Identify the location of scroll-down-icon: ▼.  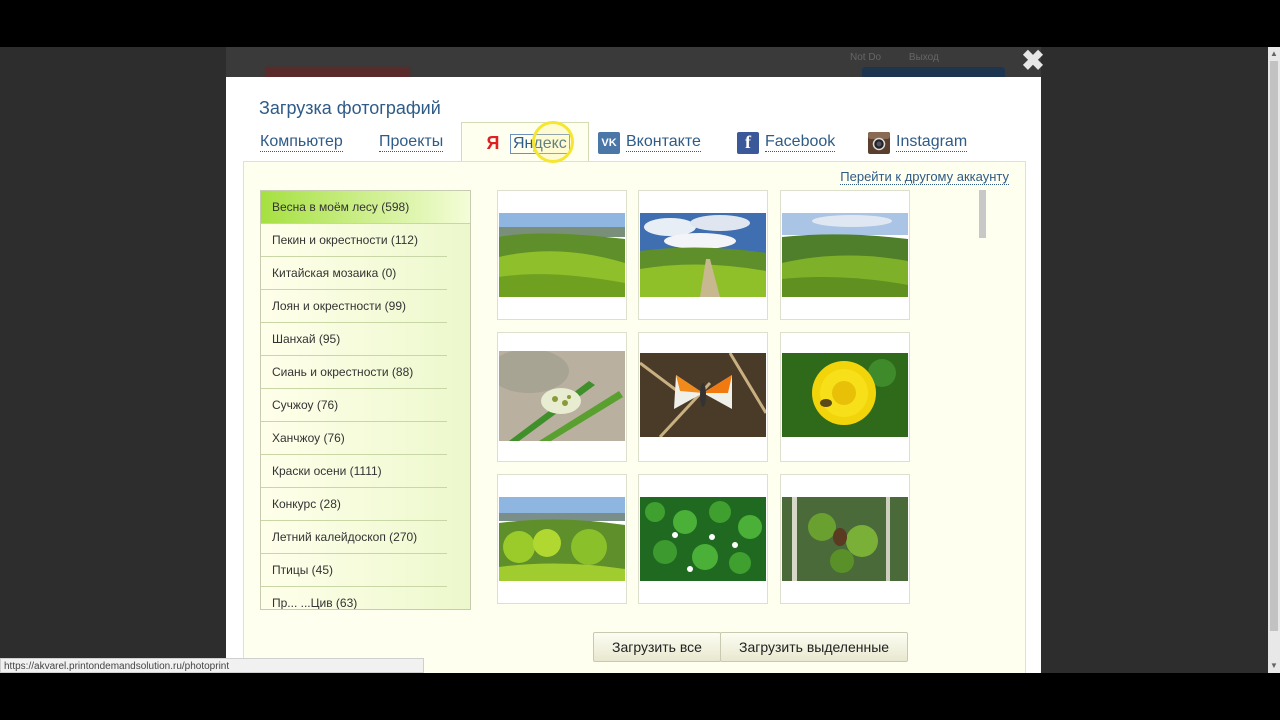
(1274, 666).